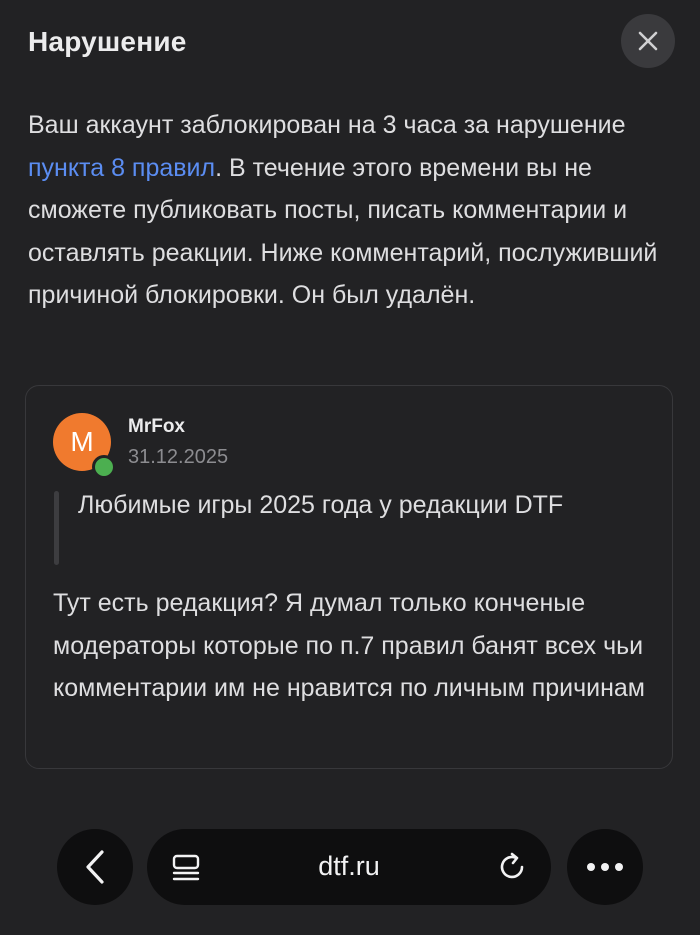  I want to click on url-text: dtf.ru, so click(349, 866).